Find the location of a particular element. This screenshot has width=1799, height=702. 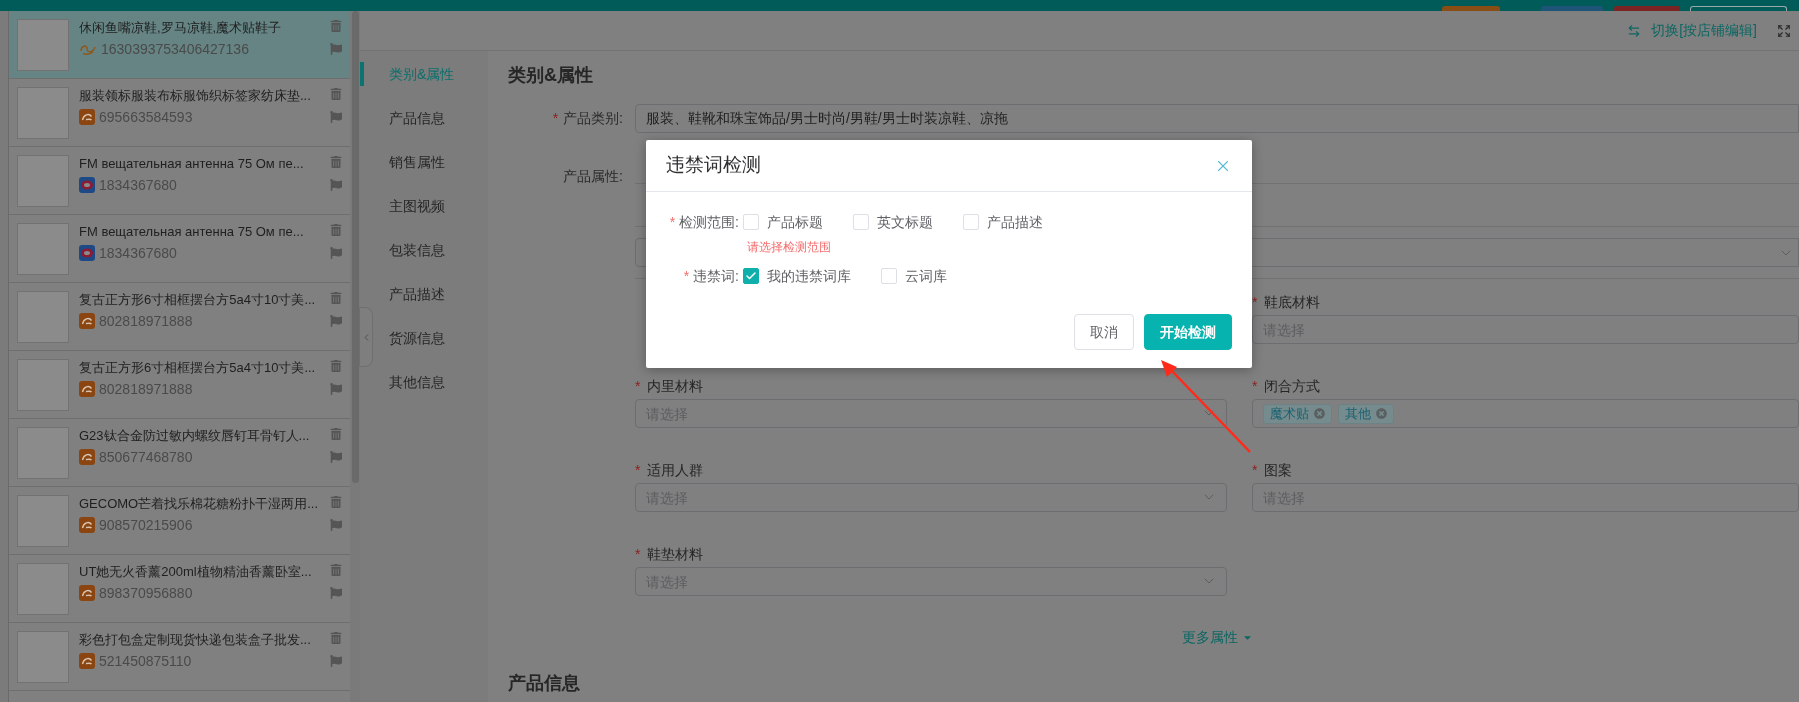

start-check-button: 开始检测 is located at coordinates (1188, 332).